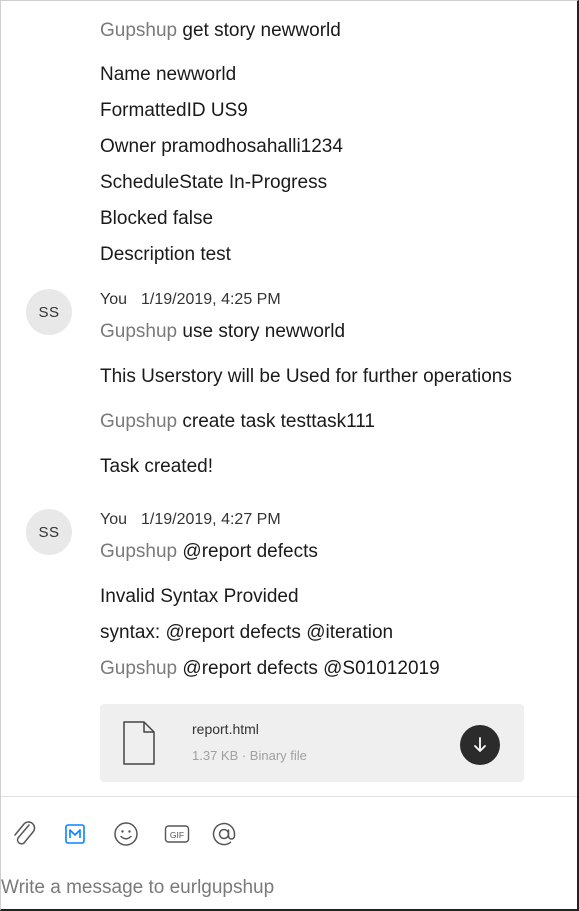 This screenshot has height=911, width=579. What do you see at coordinates (157, 218) in the screenshot?
I see `story-blocked: Blocked false` at bounding box center [157, 218].